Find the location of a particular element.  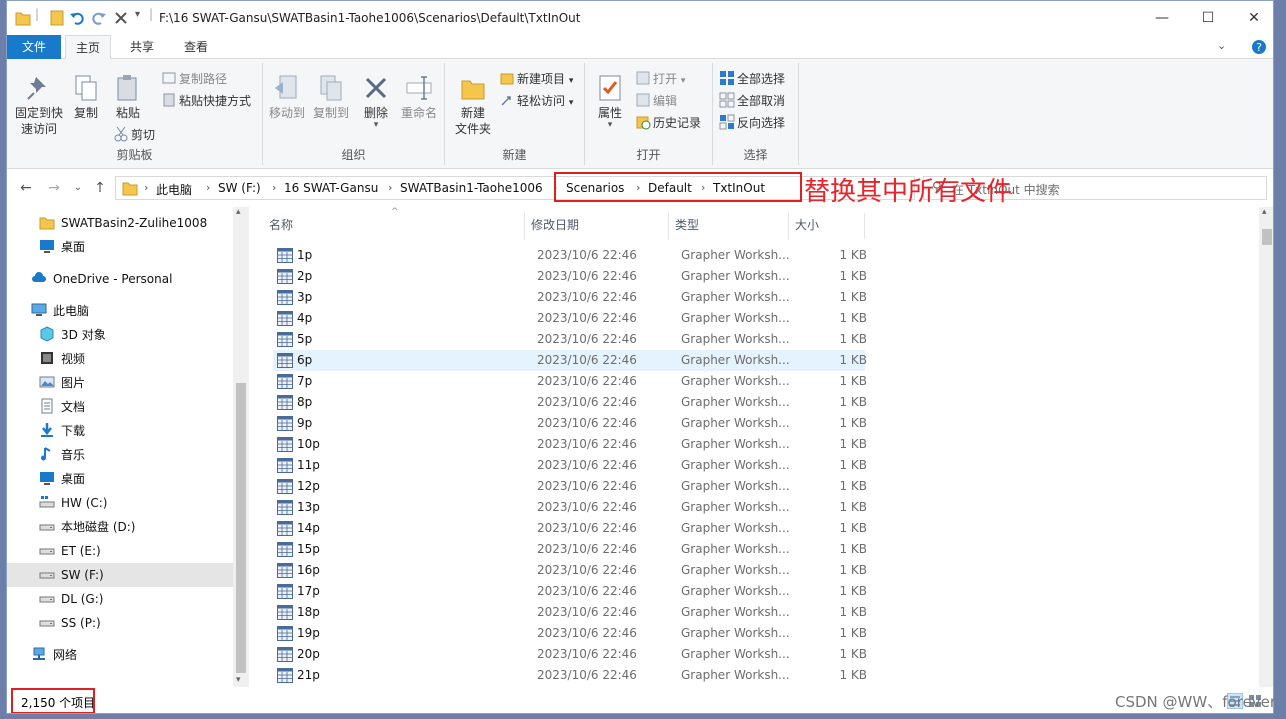

select-none-button: 全部取消 is located at coordinates (752, 101).